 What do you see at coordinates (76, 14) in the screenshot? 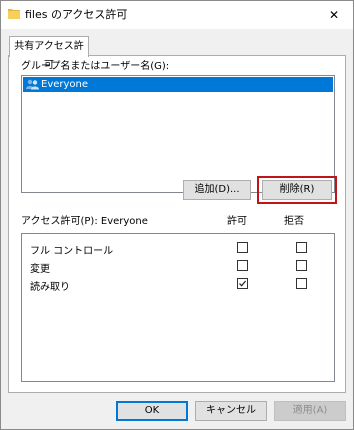
I see `window-title: files のアクセス許可` at bounding box center [76, 14].